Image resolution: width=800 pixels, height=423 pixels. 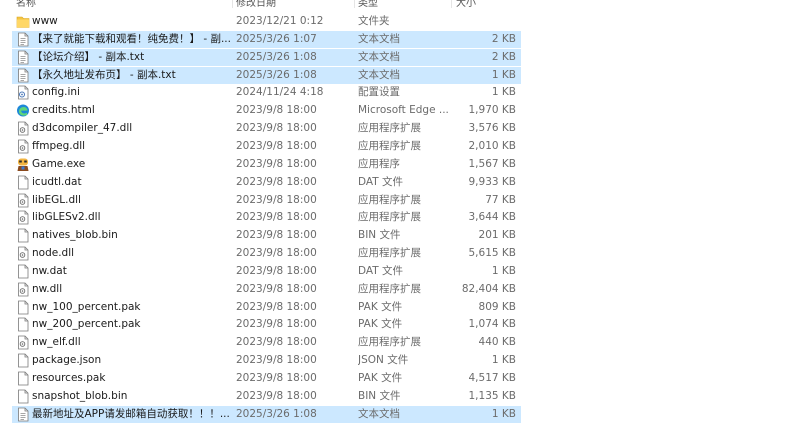 I want to click on file-size: 4,517 KB, so click(x=492, y=378).